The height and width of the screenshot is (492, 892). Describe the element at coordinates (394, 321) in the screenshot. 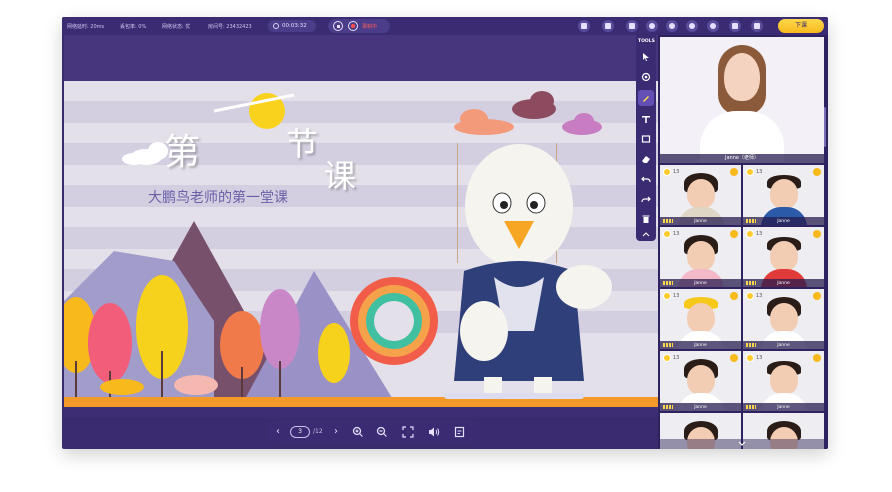

I see `rainbow-shape` at that location.